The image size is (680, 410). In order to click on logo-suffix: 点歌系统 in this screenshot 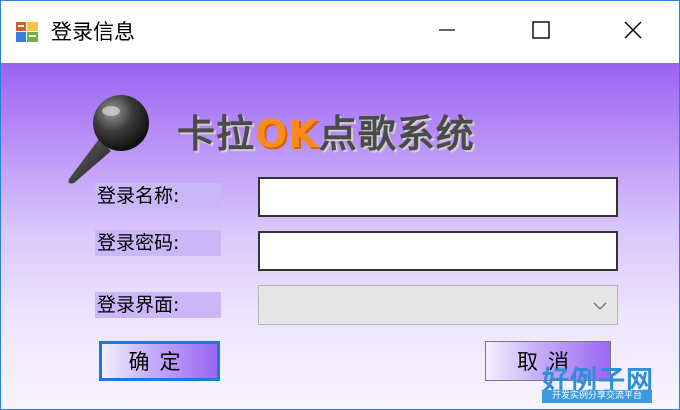, I will do `click(396, 134)`.